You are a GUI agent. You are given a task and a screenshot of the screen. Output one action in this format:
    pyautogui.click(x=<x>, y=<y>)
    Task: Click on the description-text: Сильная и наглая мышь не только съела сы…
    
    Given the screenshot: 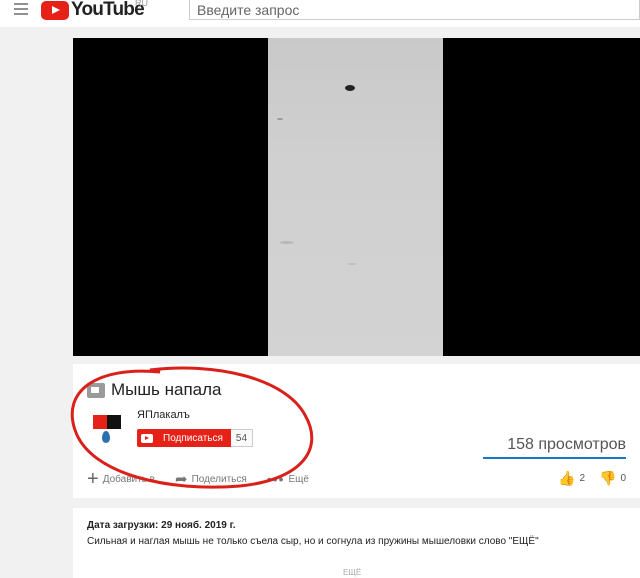 What is the action you would take?
    pyautogui.click(x=313, y=541)
    